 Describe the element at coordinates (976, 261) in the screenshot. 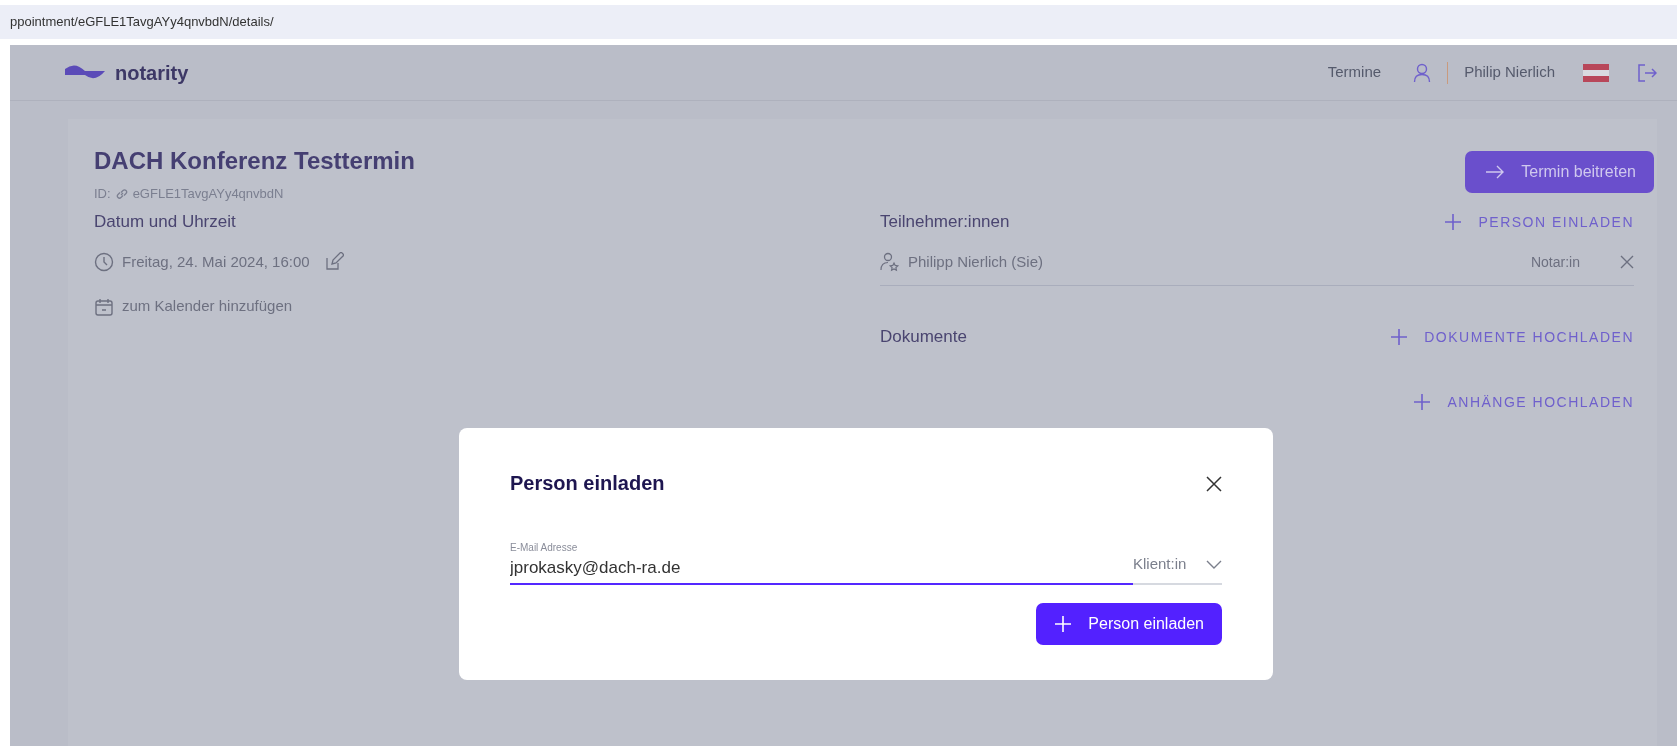

I see `participant-name: Philipp Nierlich (Sie)` at that location.